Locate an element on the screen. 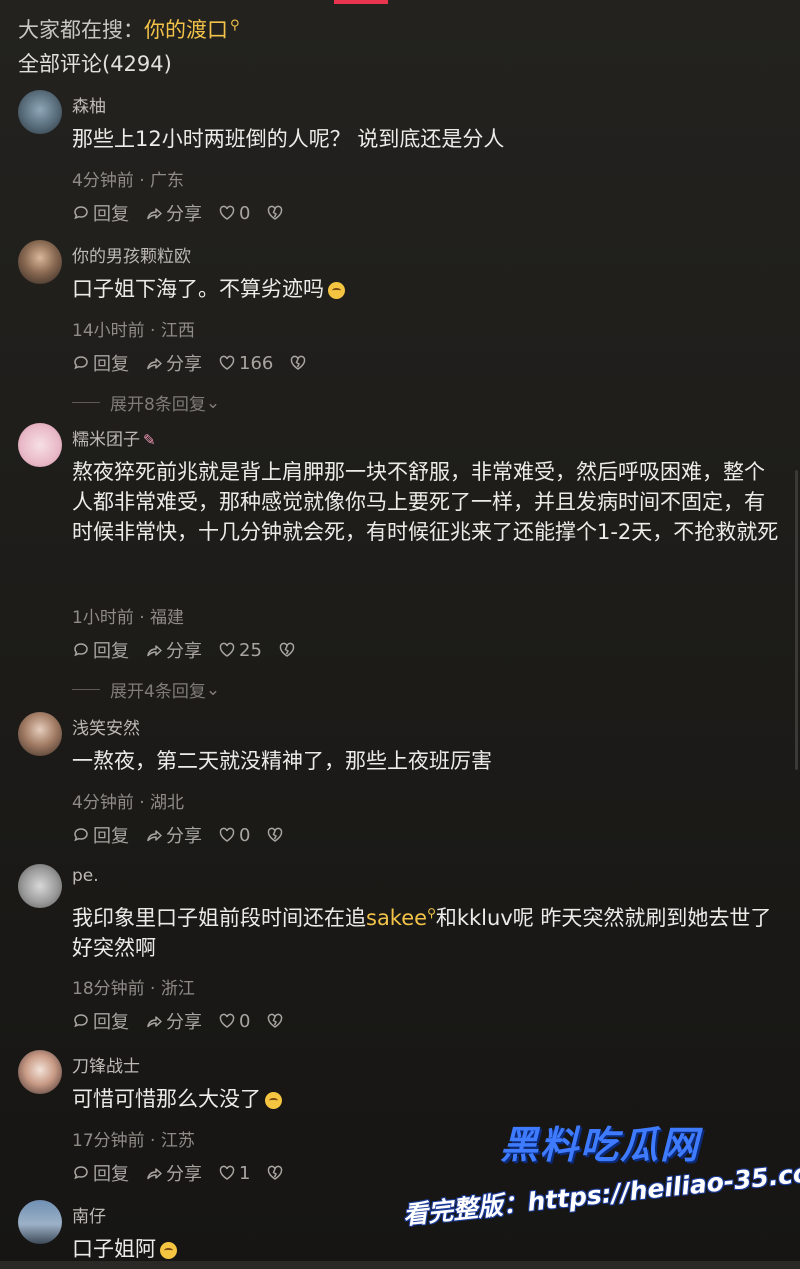  like-button: 25 is located at coordinates (240, 650).